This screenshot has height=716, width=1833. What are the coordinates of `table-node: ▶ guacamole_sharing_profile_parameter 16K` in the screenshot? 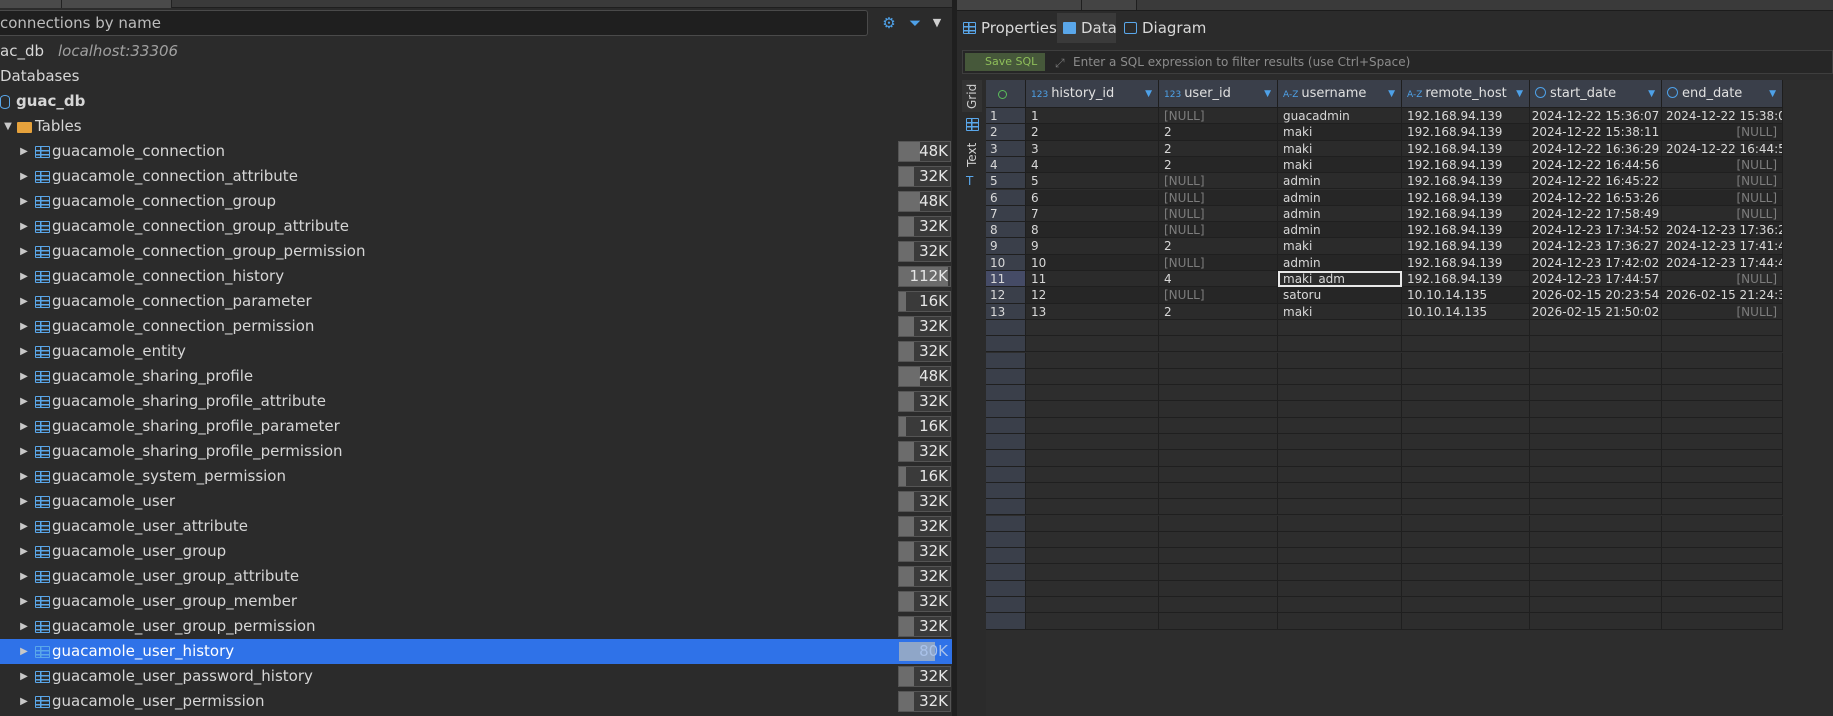 It's located at (476, 426).